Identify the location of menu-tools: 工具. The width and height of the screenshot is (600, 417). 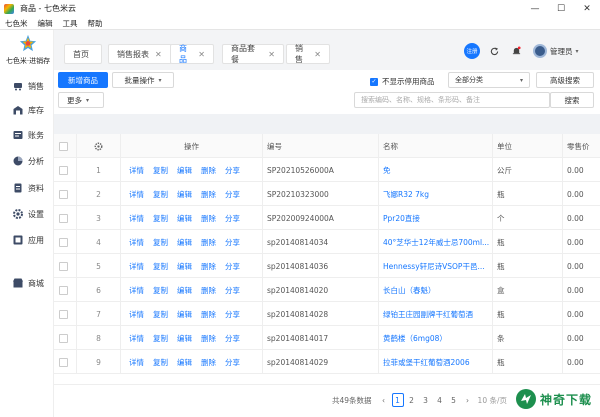
(70, 23).